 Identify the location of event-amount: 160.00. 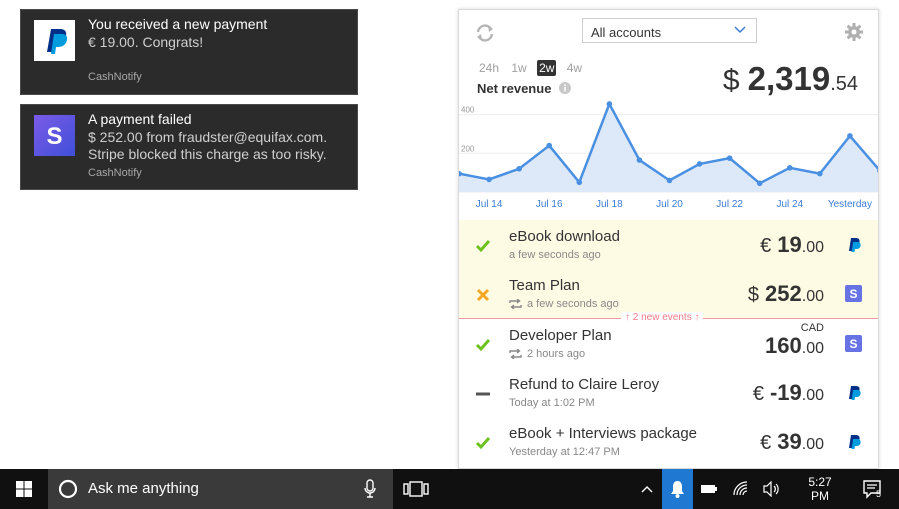
(794, 346).